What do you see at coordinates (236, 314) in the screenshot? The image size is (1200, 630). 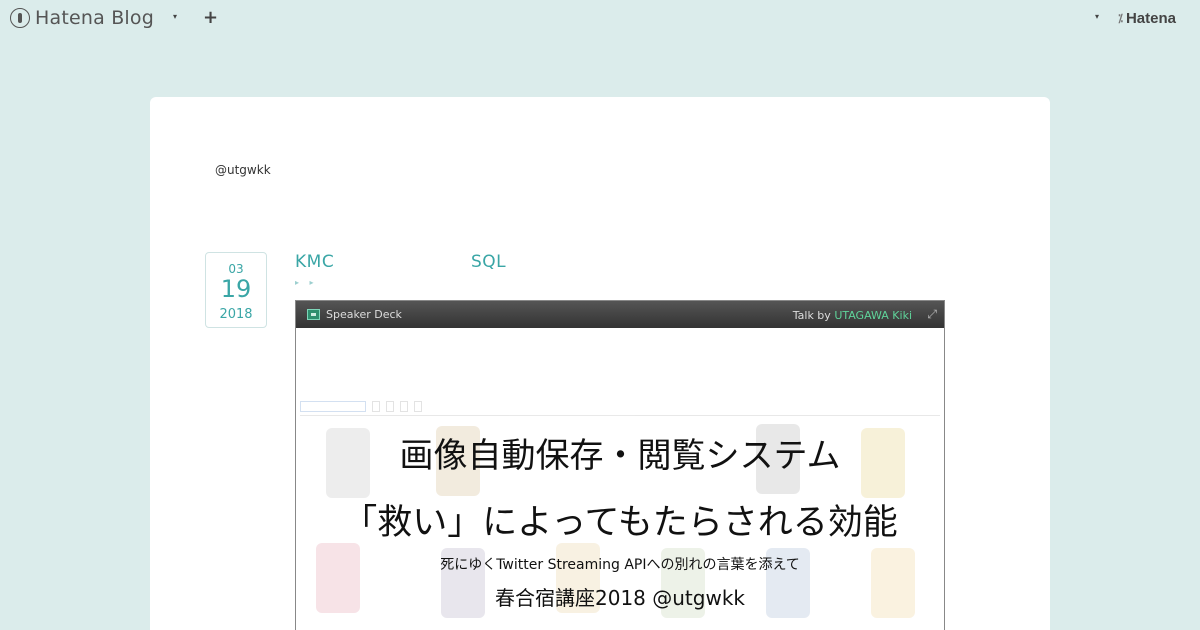 I see `date-year: 2018` at bounding box center [236, 314].